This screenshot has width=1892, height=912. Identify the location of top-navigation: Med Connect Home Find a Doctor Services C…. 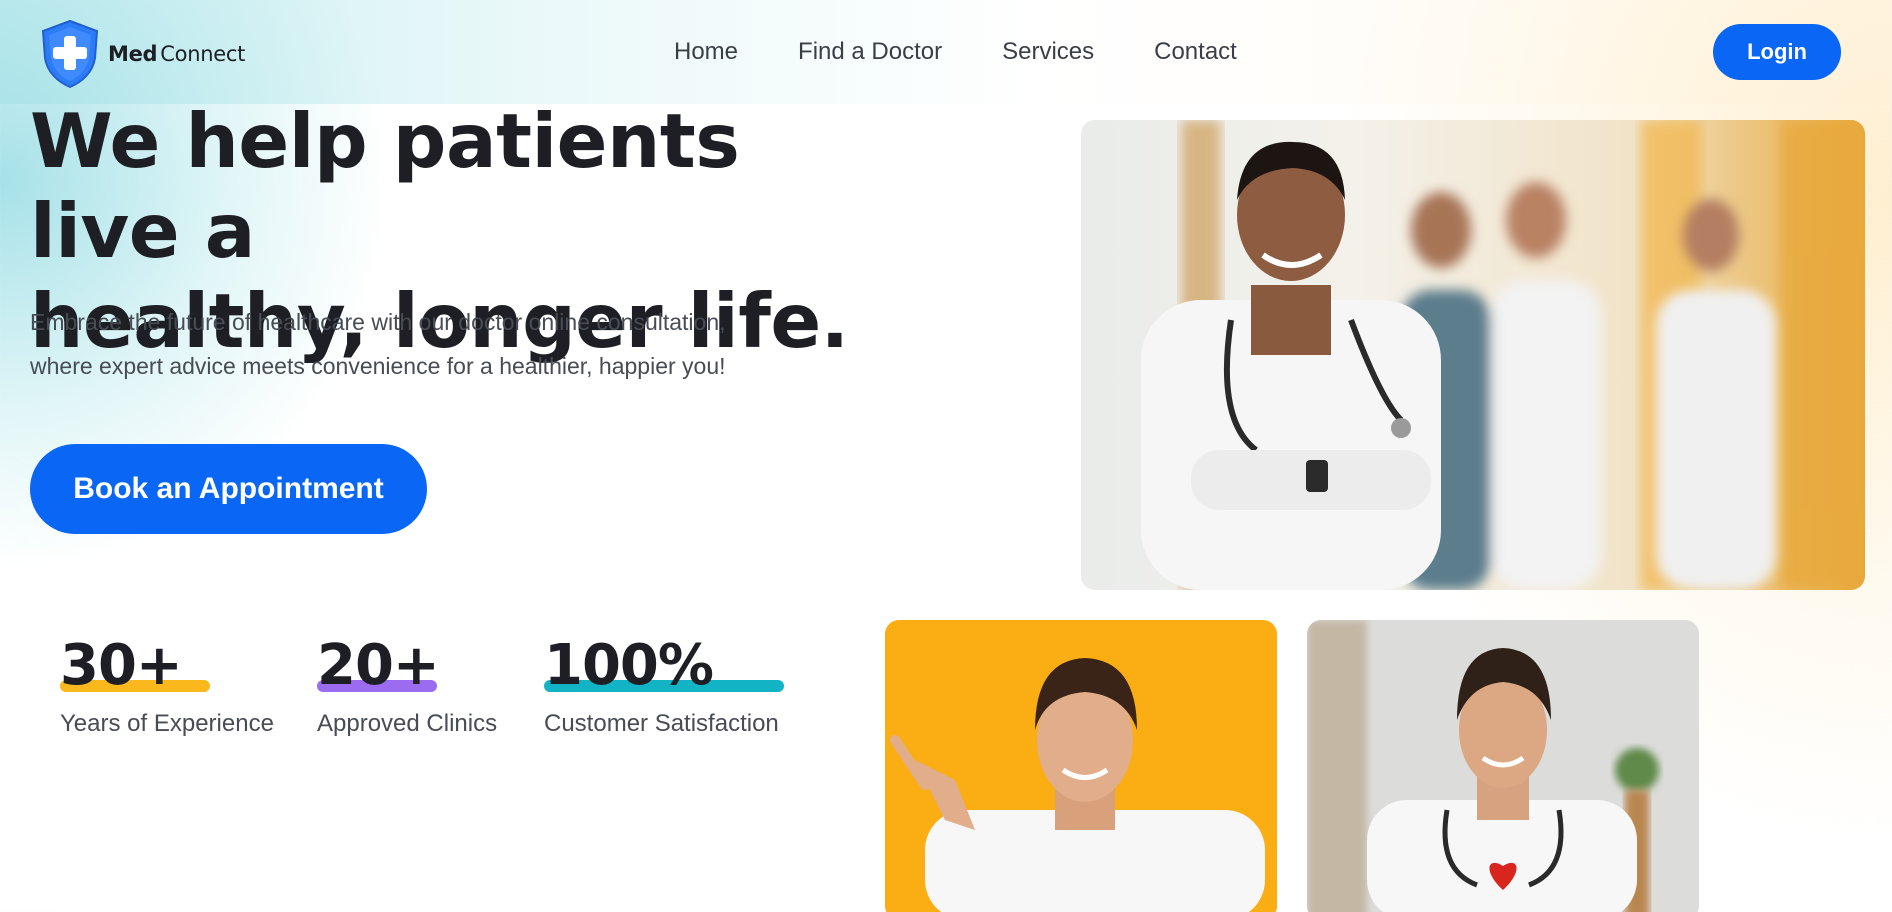
(946, 52).